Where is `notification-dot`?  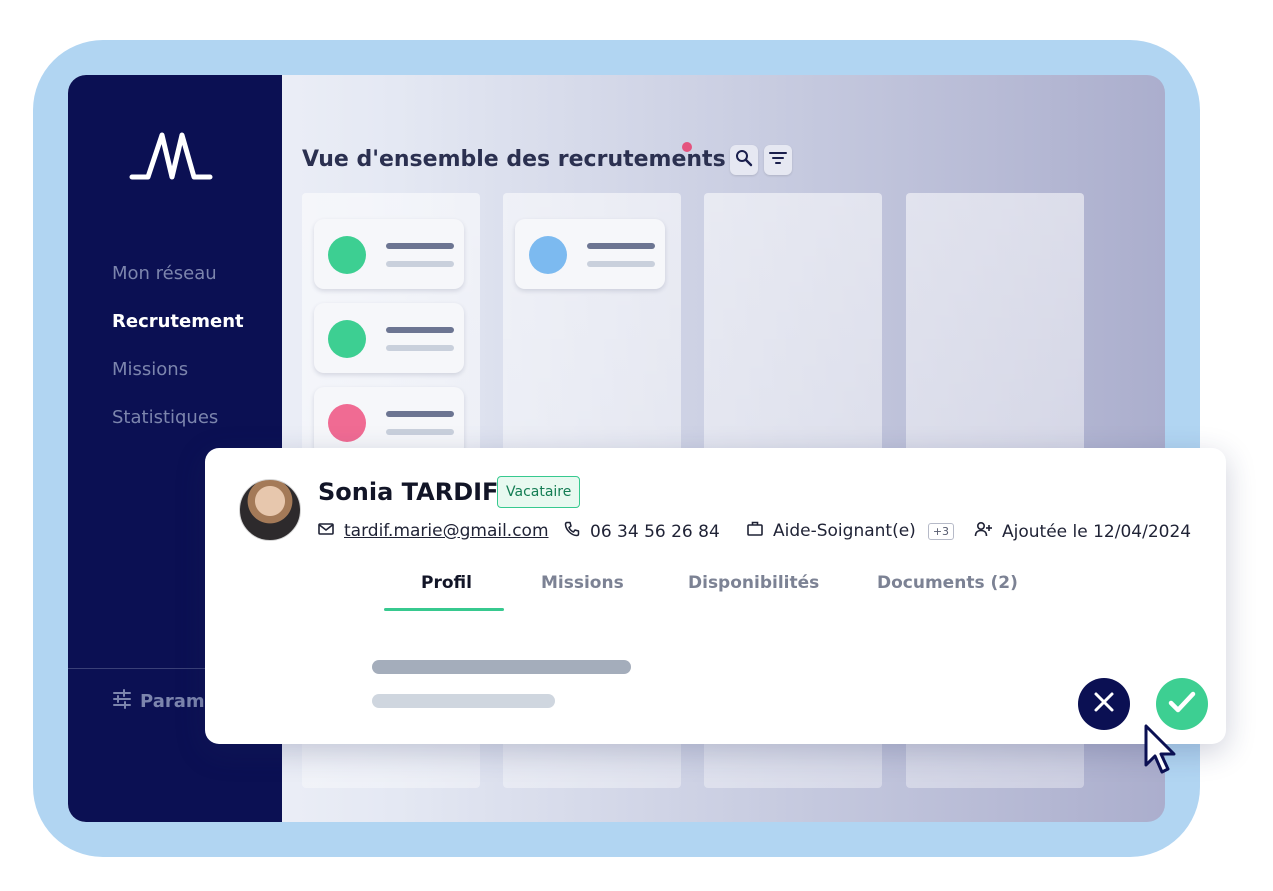 notification-dot is located at coordinates (687, 147).